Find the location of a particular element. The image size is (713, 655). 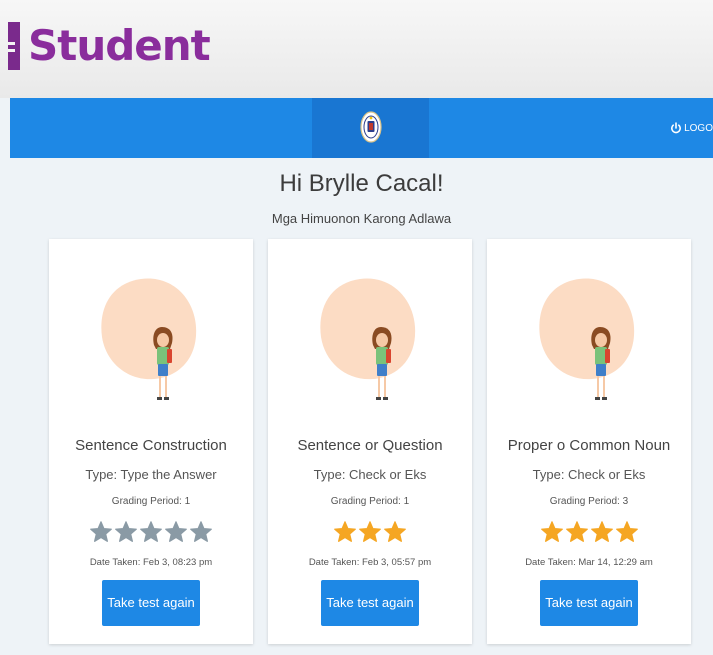

deped-seal-icon is located at coordinates (371, 127).